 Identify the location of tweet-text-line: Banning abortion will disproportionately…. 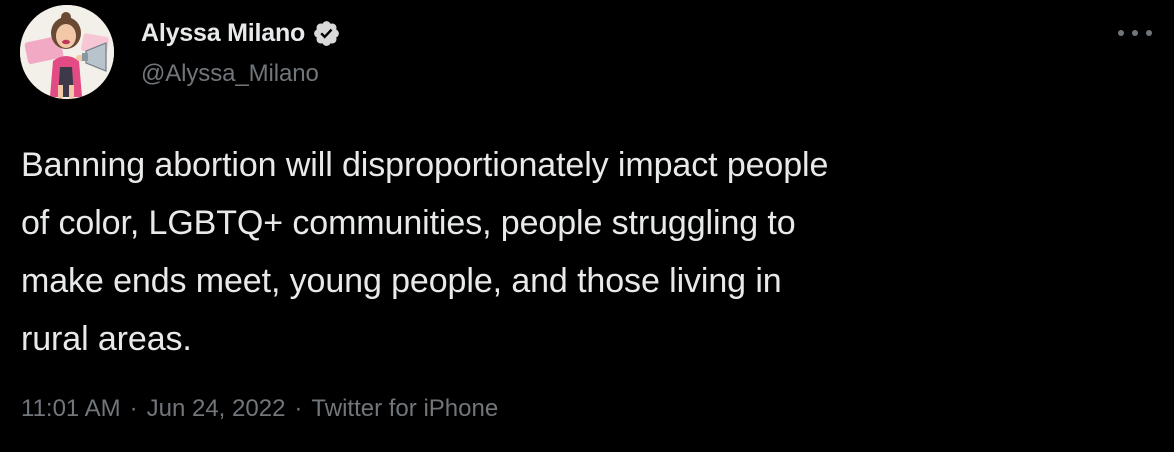
(425, 165).